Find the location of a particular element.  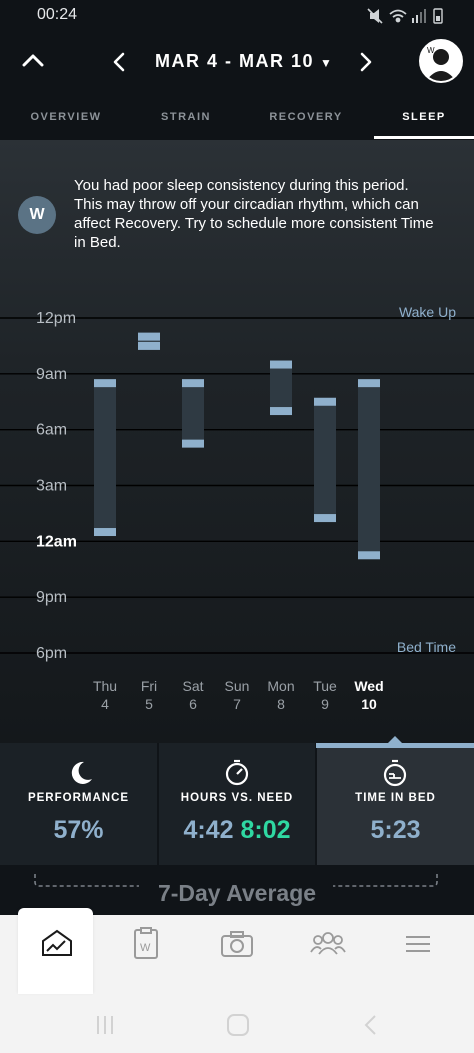

whoop-logo-icon: W is located at coordinates (37, 215).